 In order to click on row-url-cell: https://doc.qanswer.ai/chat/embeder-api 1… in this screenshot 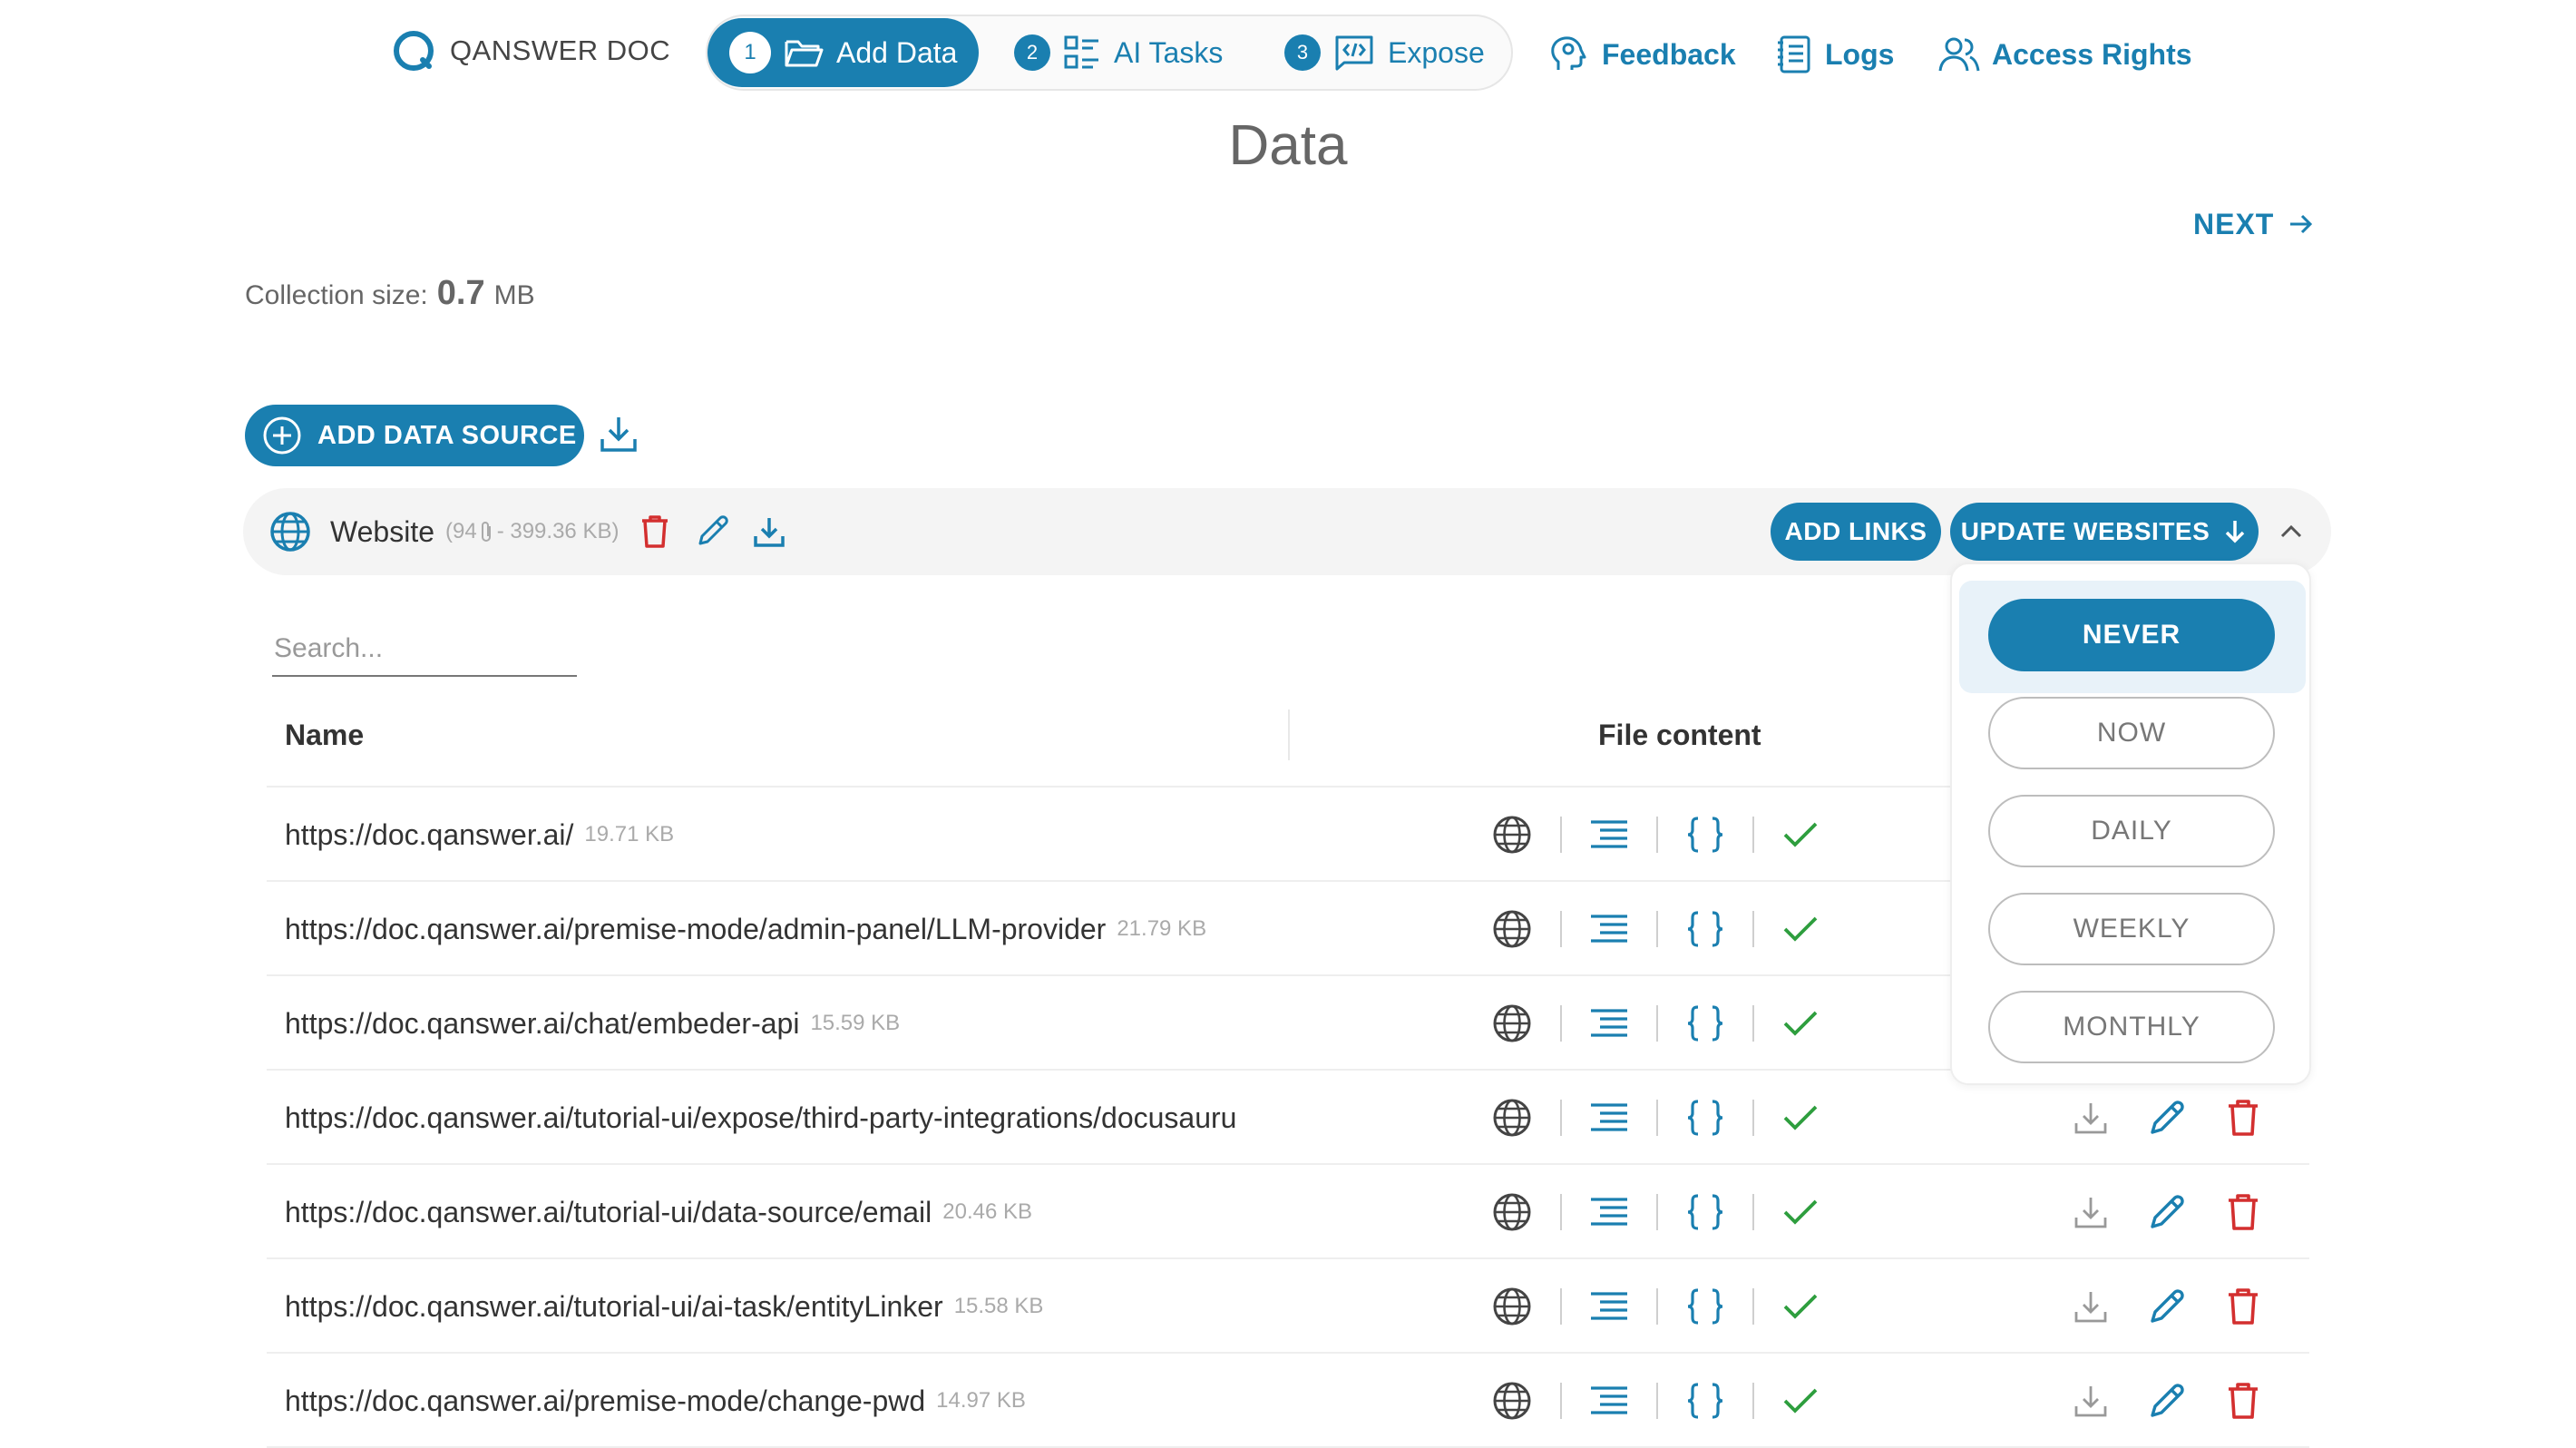, I will do `click(592, 1023)`.